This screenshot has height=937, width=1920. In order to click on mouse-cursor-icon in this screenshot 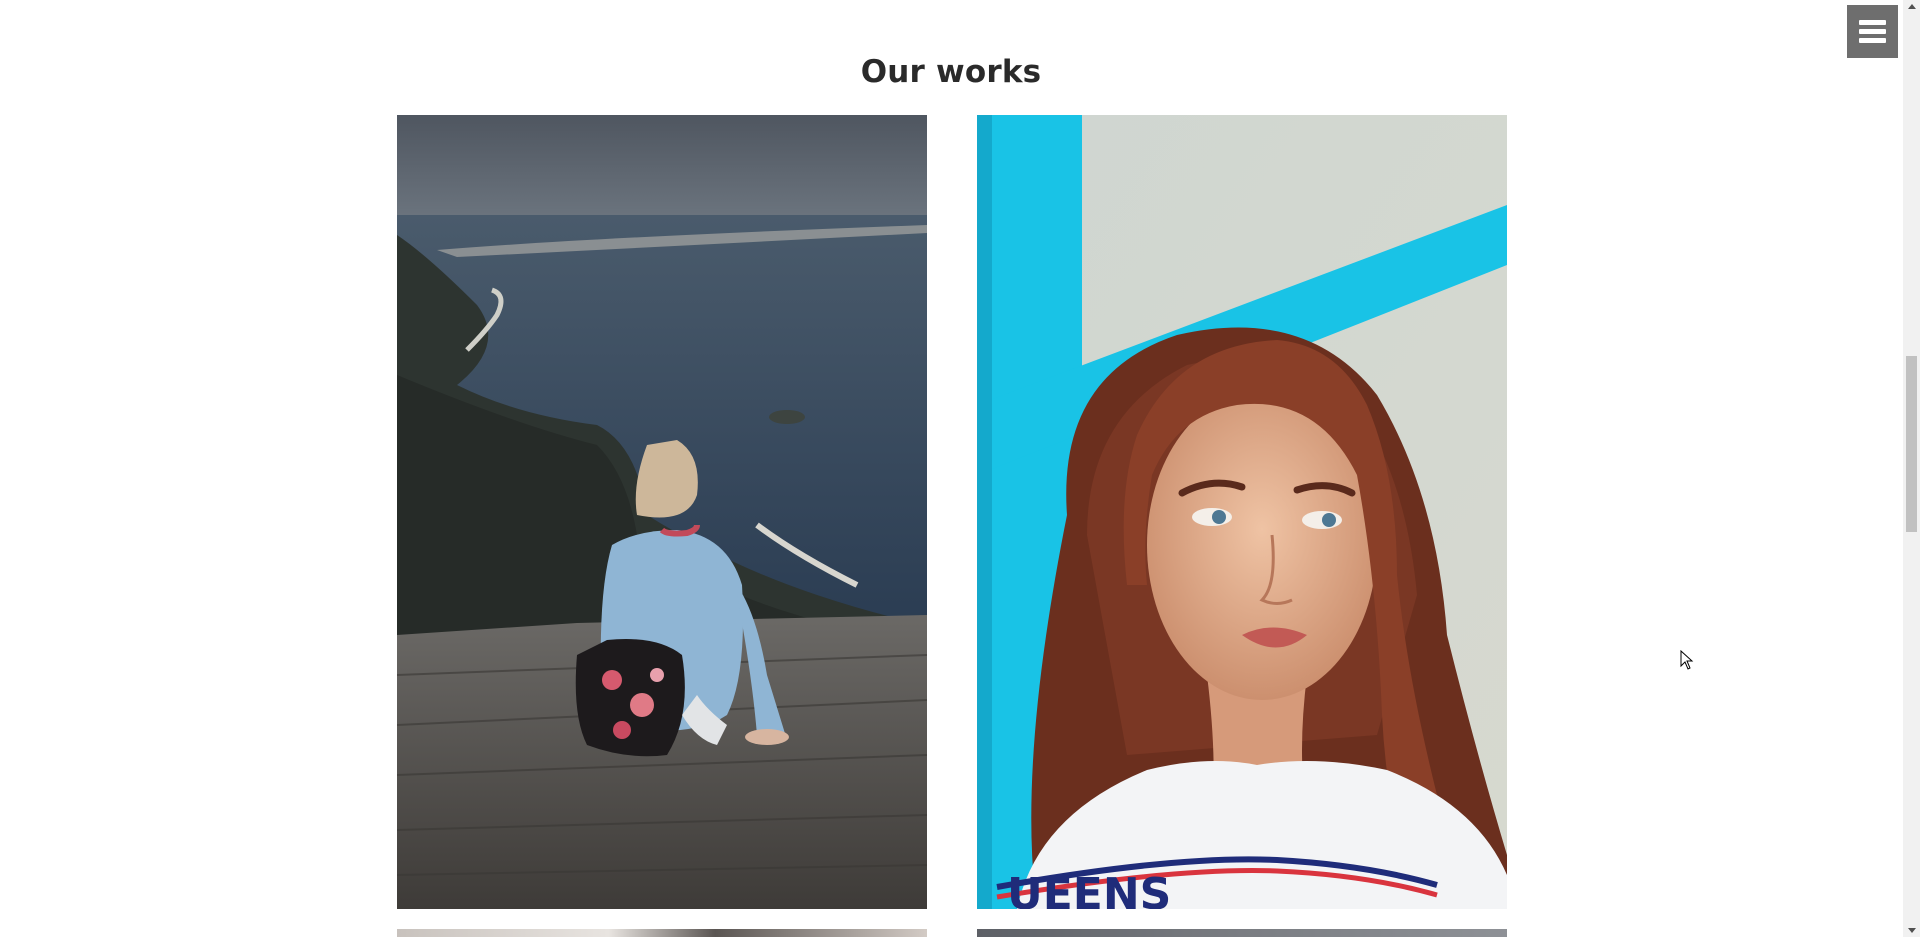, I will do `click(1687, 660)`.